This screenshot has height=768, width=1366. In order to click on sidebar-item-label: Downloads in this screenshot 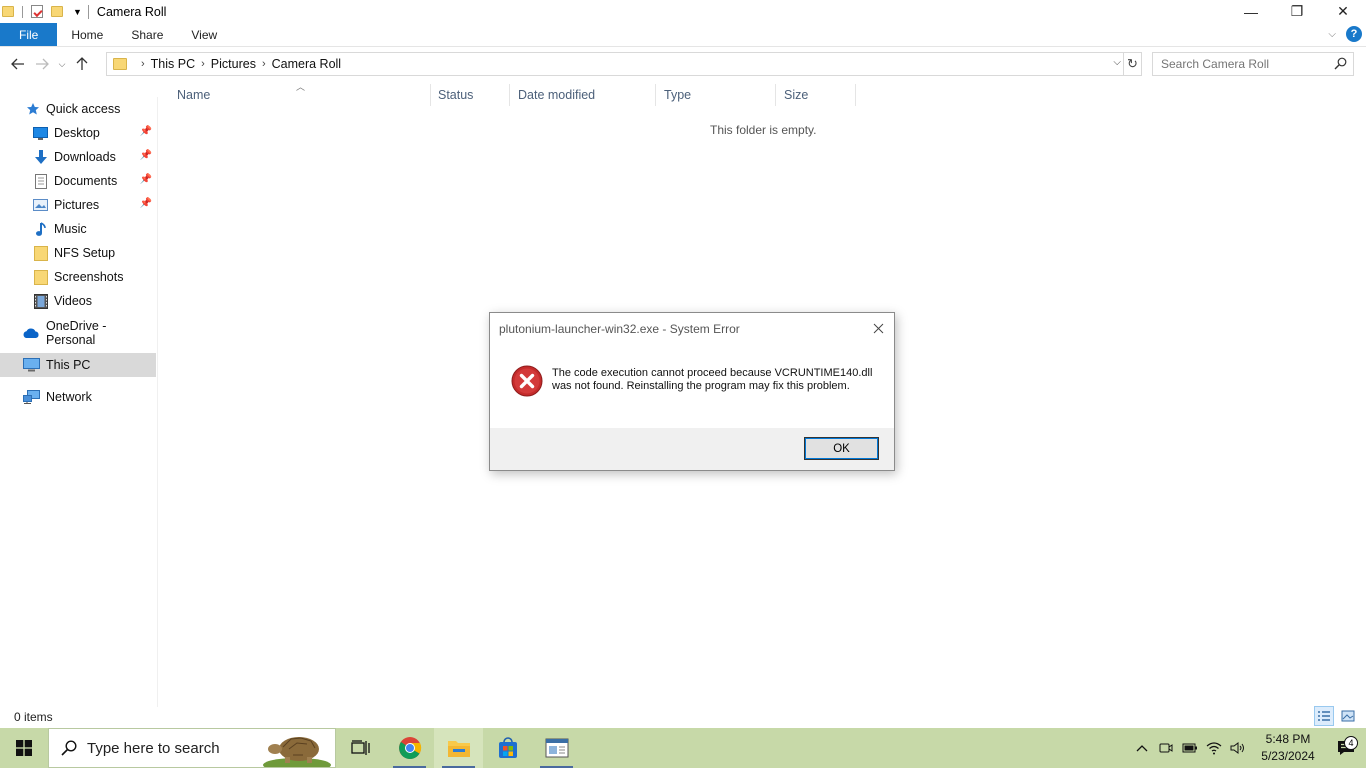, I will do `click(85, 157)`.